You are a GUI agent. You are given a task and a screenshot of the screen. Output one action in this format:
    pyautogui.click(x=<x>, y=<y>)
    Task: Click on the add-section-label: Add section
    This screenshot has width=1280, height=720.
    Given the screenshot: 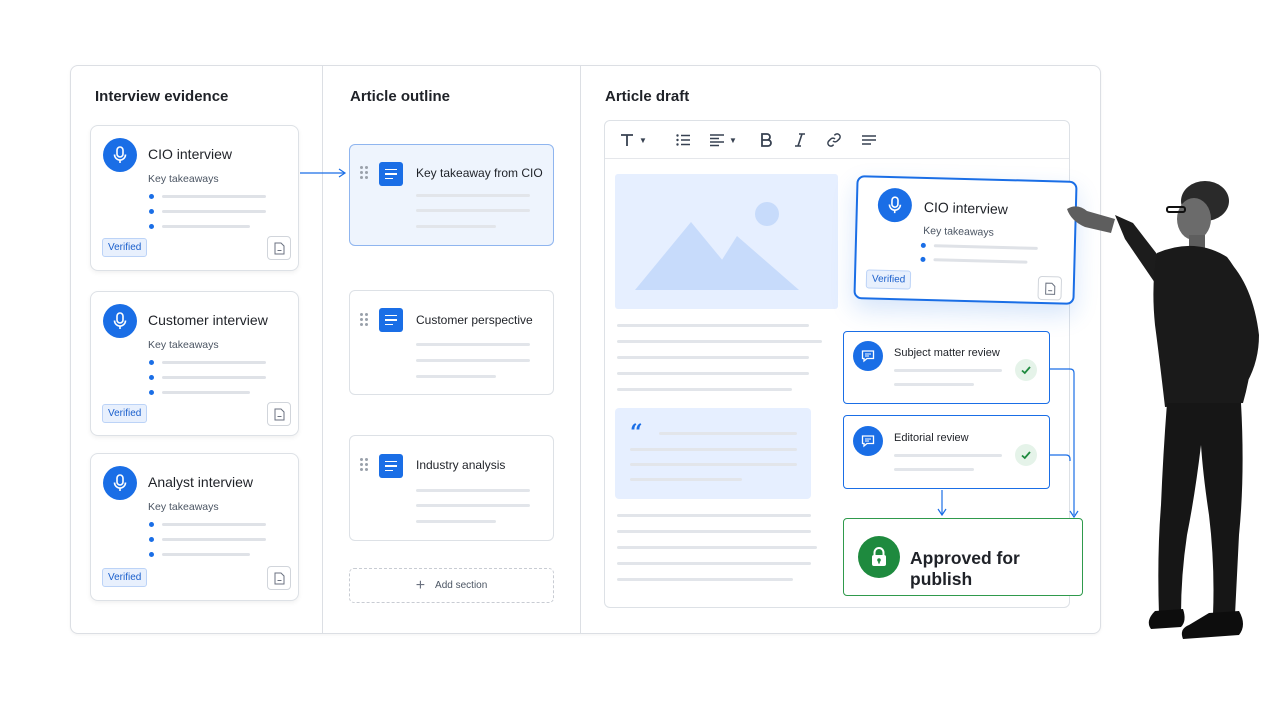 What is the action you would take?
    pyautogui.click(x=461, y=585)
    